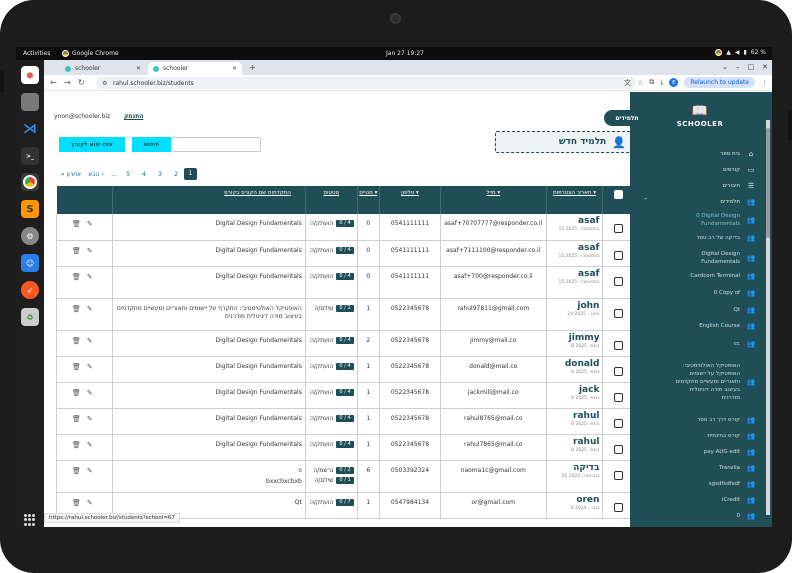 This screenshot has height=573, width=792. What do you see at coordinates (81, 82) in the screenshot?
I see `reload-icon: ↻` at bounding box center [81, 82].